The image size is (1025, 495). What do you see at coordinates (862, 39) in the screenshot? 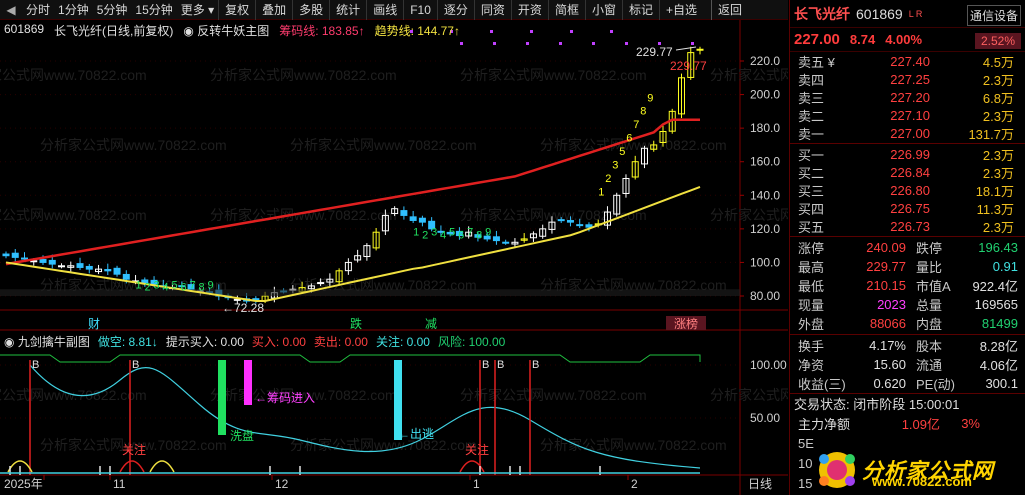
I see `quote-change: 8.74` at bounding box center [862, 39].